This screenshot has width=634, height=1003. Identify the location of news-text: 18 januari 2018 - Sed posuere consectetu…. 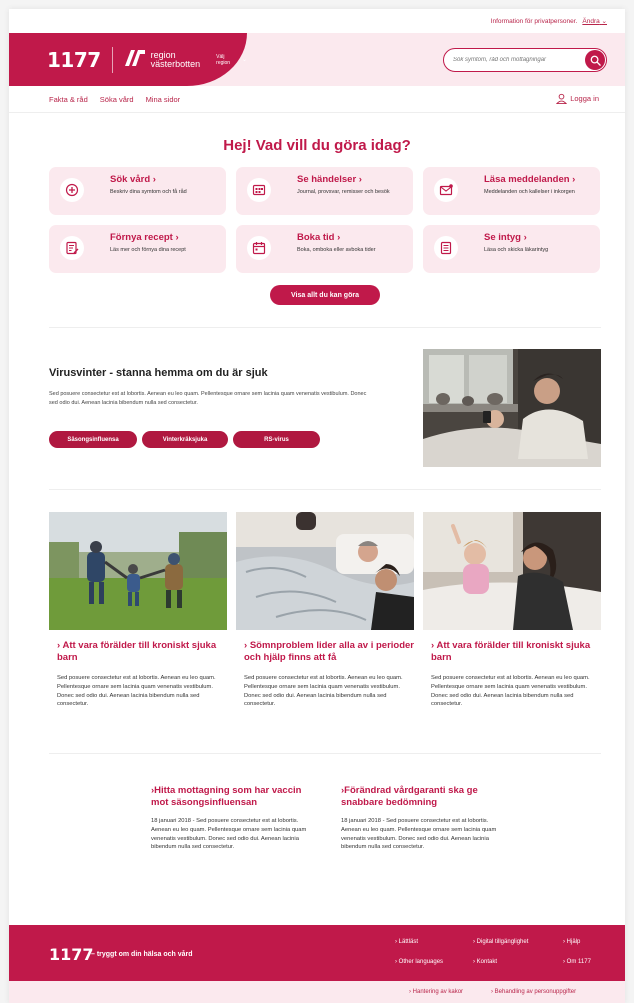
(229, 834).